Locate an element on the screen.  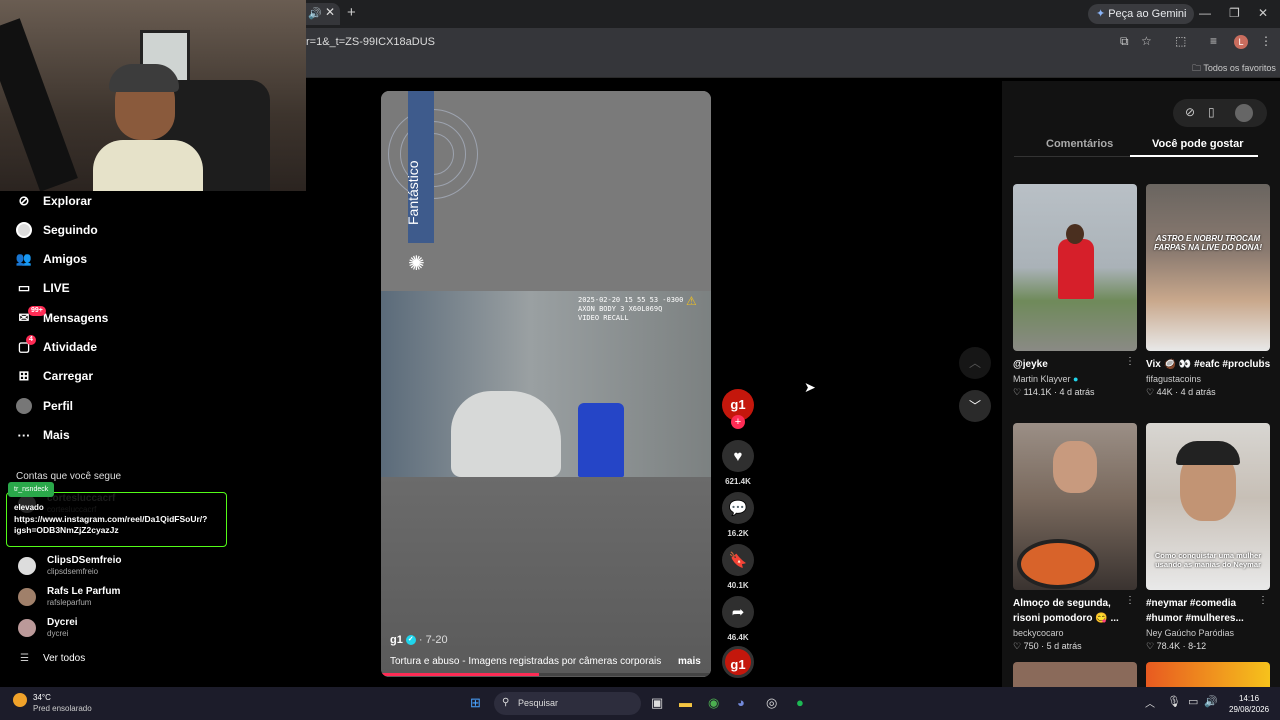
sidebar-item-label: Mensagens is located at coordinates (76, 318).